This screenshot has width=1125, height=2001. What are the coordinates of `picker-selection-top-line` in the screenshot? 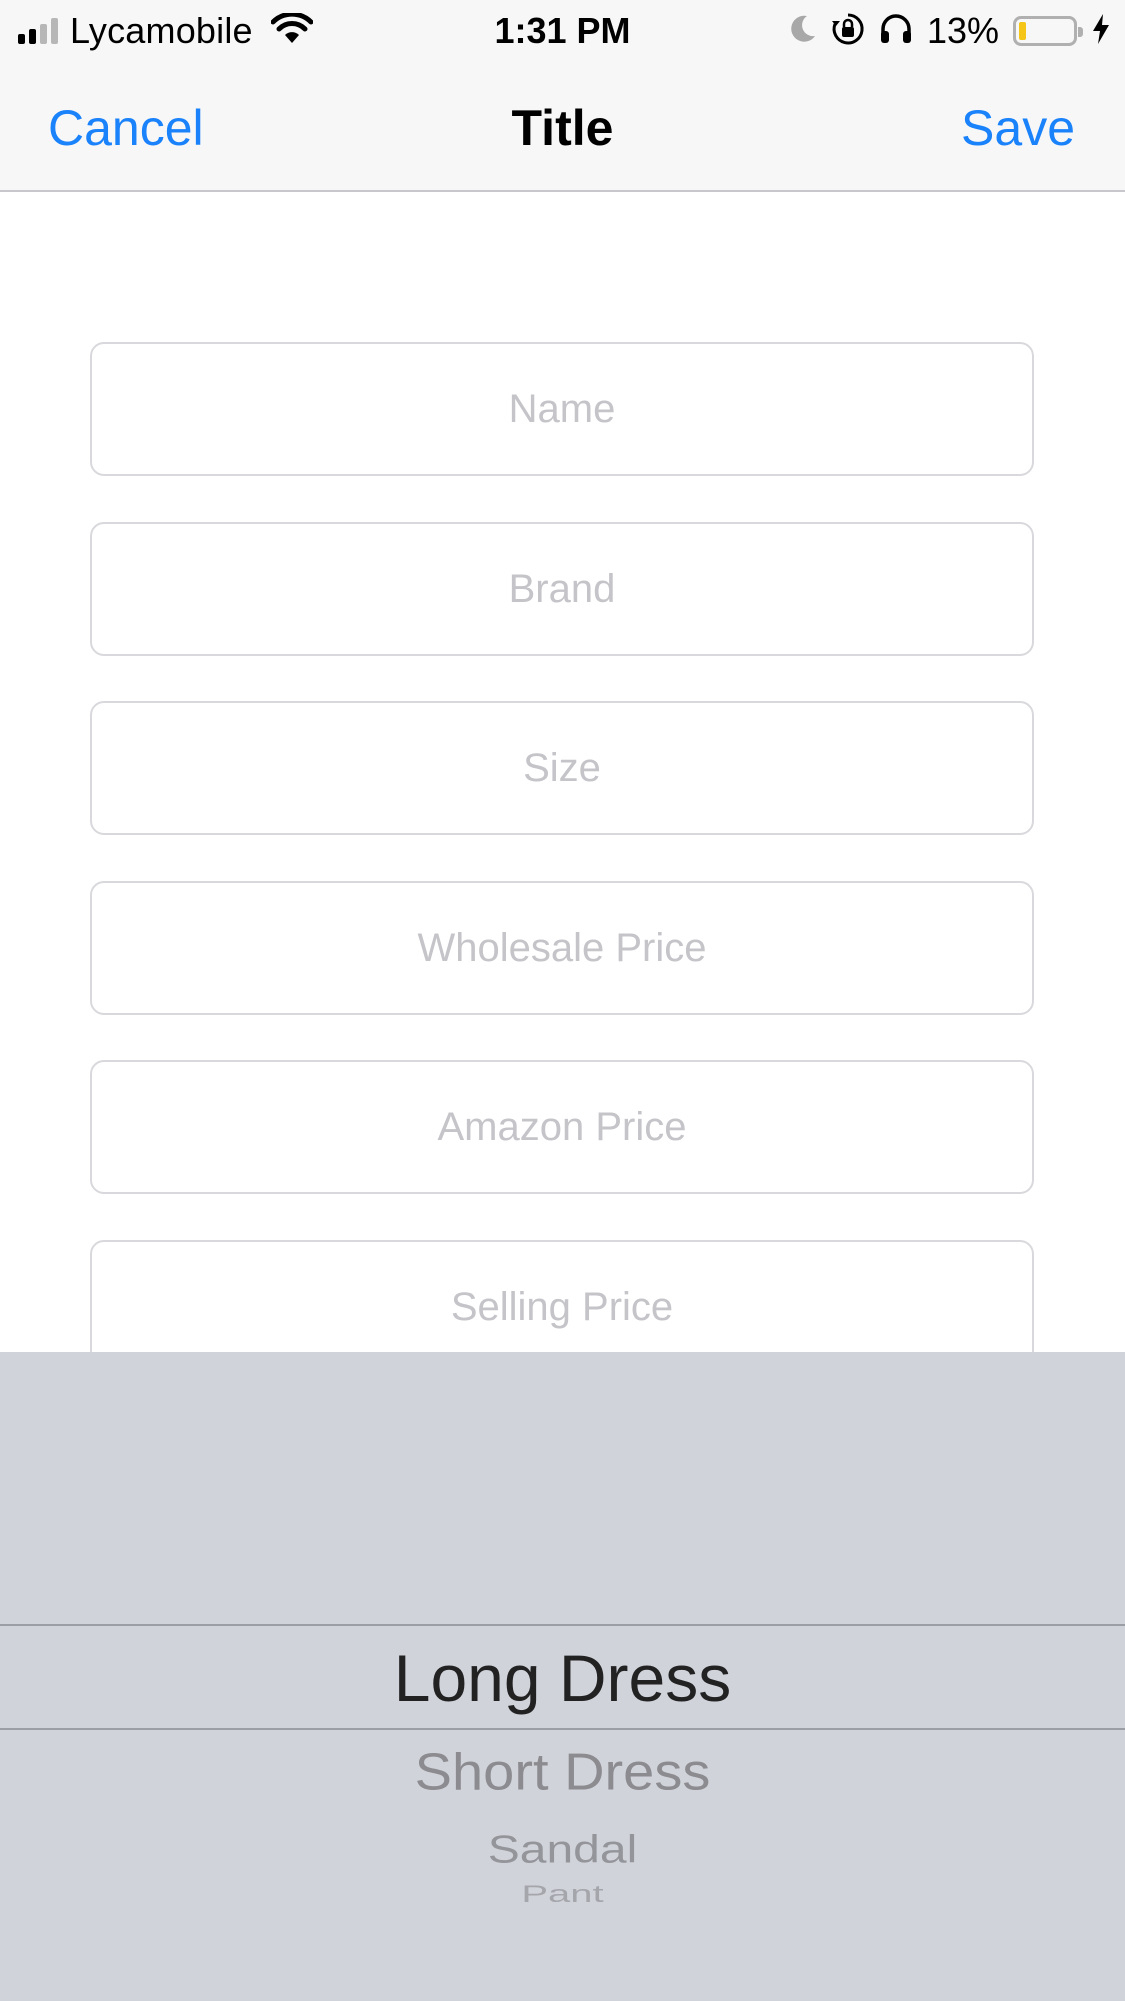 It's located at (562, 1625).